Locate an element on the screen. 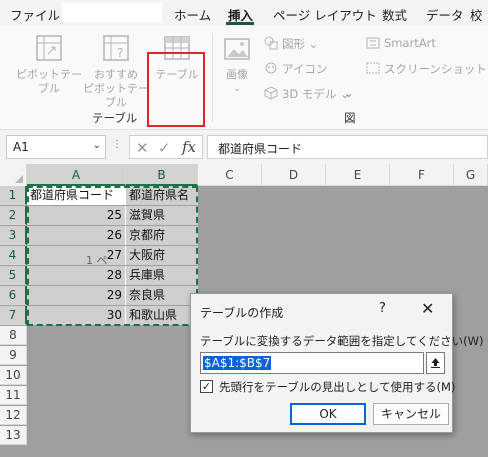 This screenshot has width=488, height=457. title-blank-area is located at coordinates (112, 12).